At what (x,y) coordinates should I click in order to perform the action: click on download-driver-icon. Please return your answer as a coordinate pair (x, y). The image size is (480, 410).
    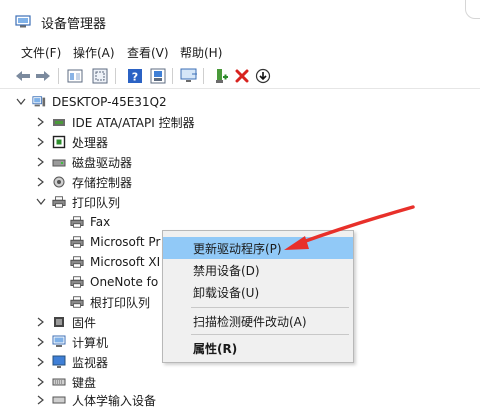
    Looking at the image, I should click on (263, 76).